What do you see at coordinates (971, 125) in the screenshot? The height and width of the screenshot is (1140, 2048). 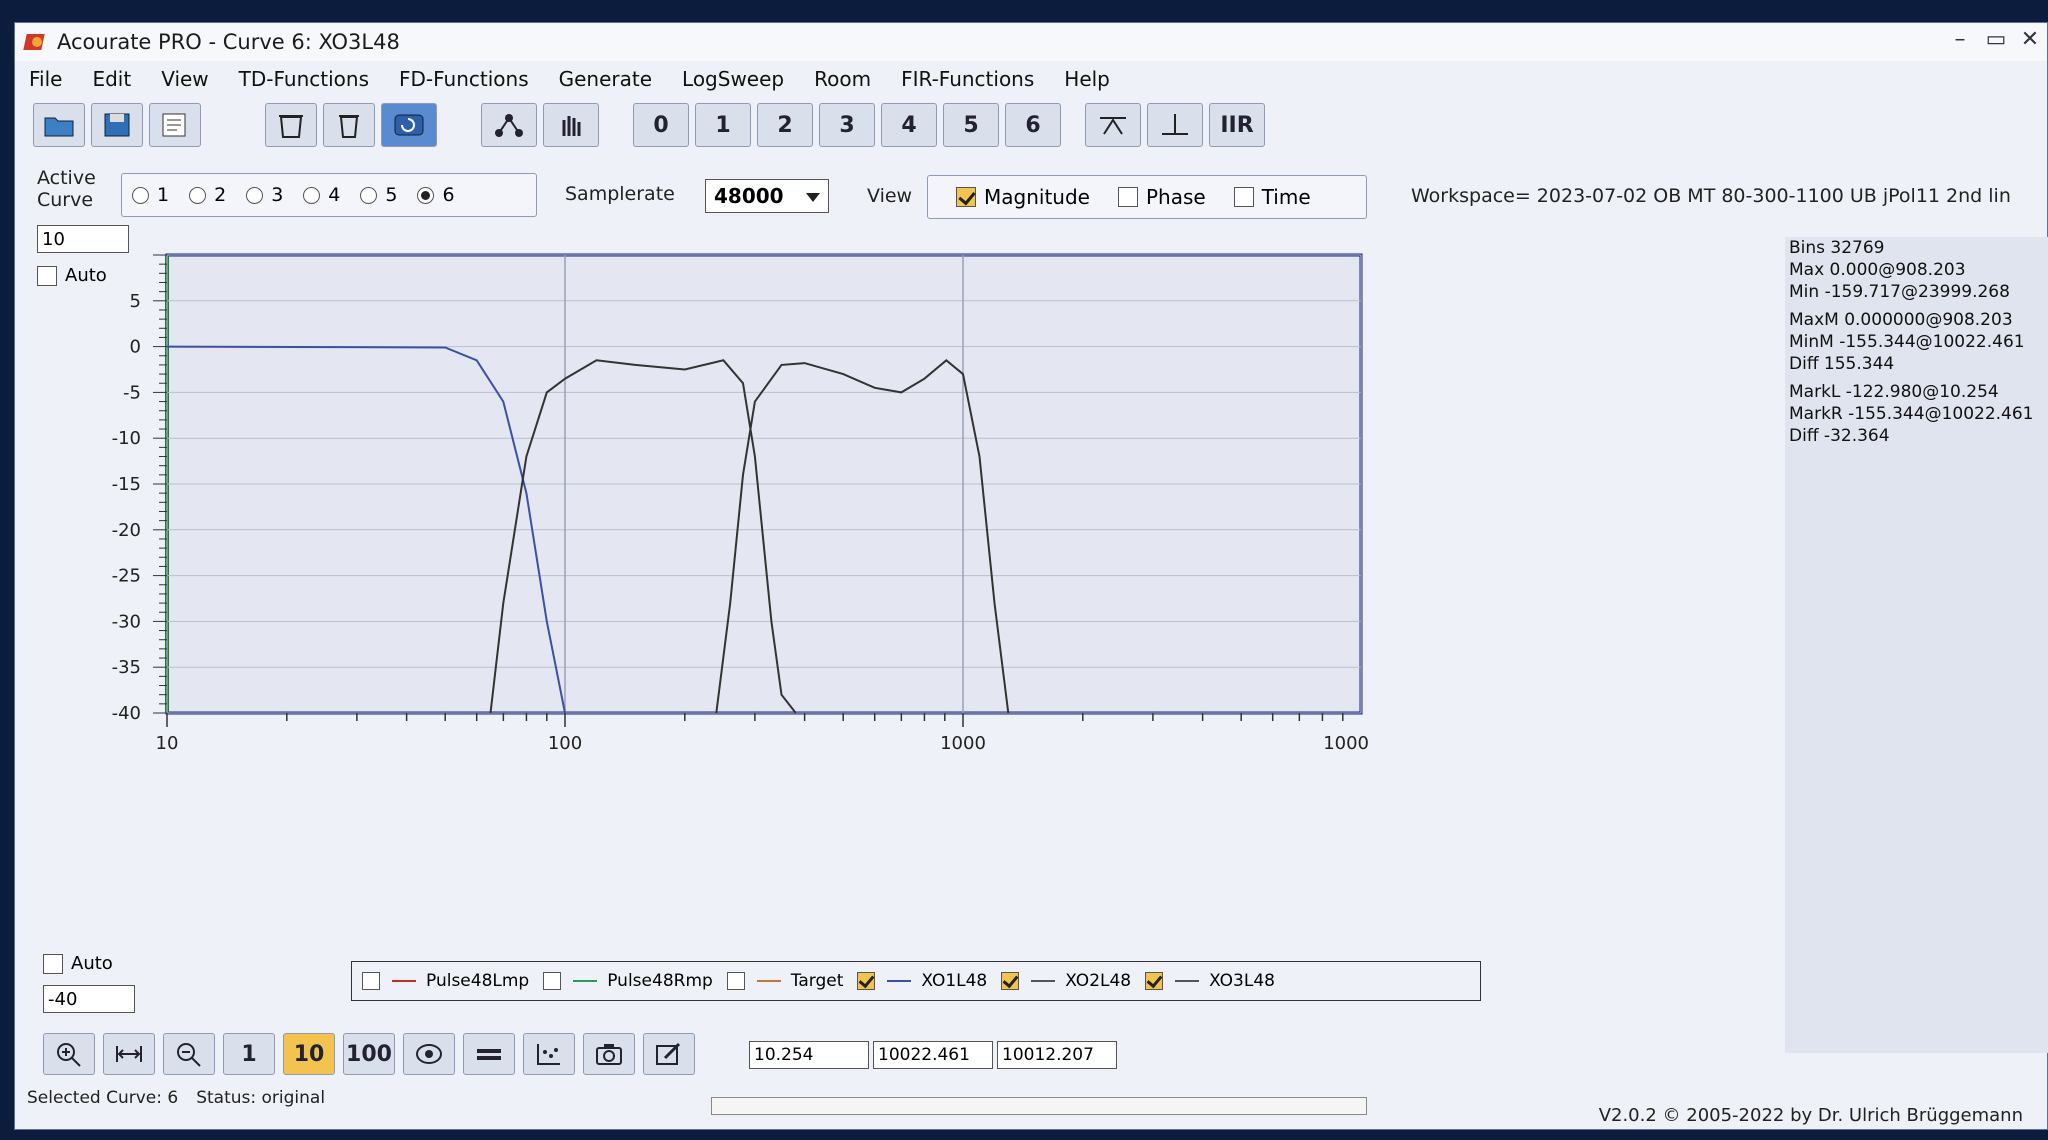 I see `curve-5-button: 5` at bounding box center [971, 125].